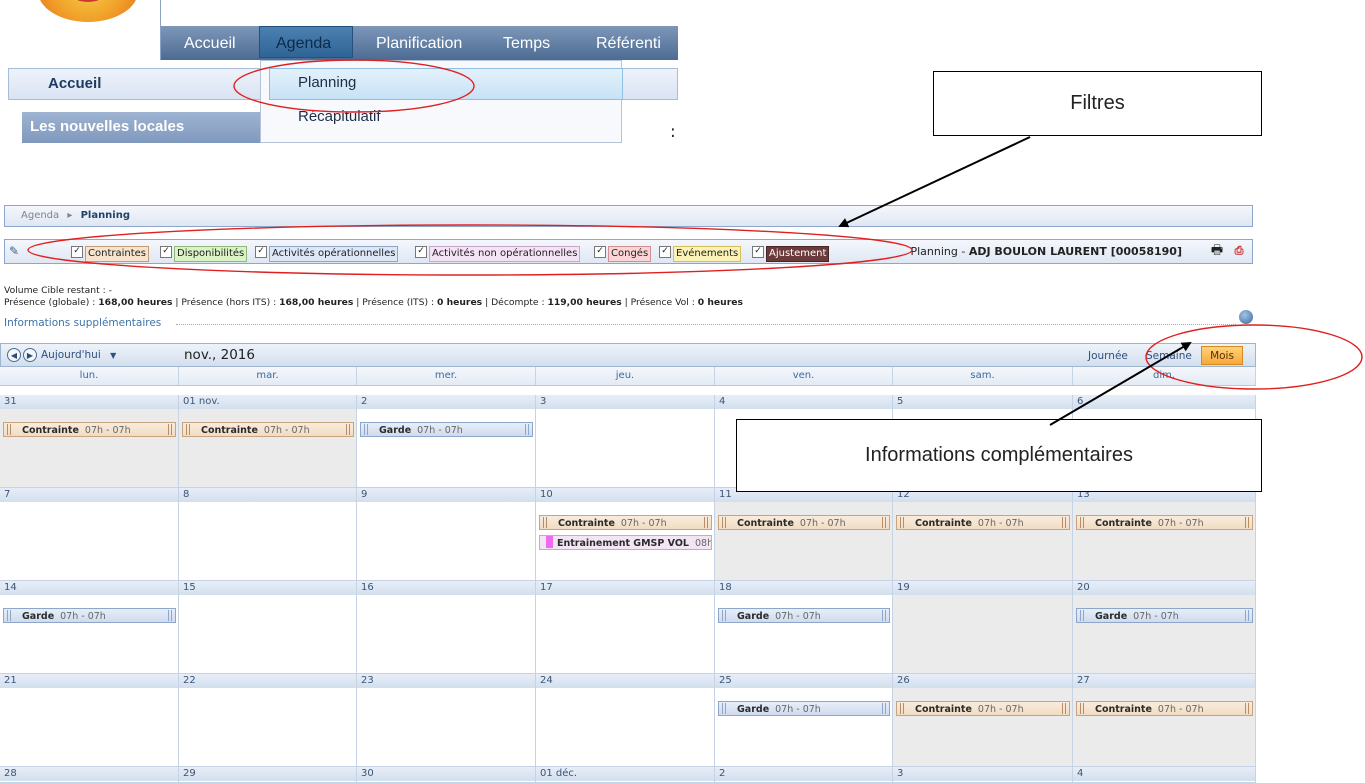  What do you see at coordinates (89, 681) in the screenshot?
I see `day-number: 21` at bounding box center [89, 681].